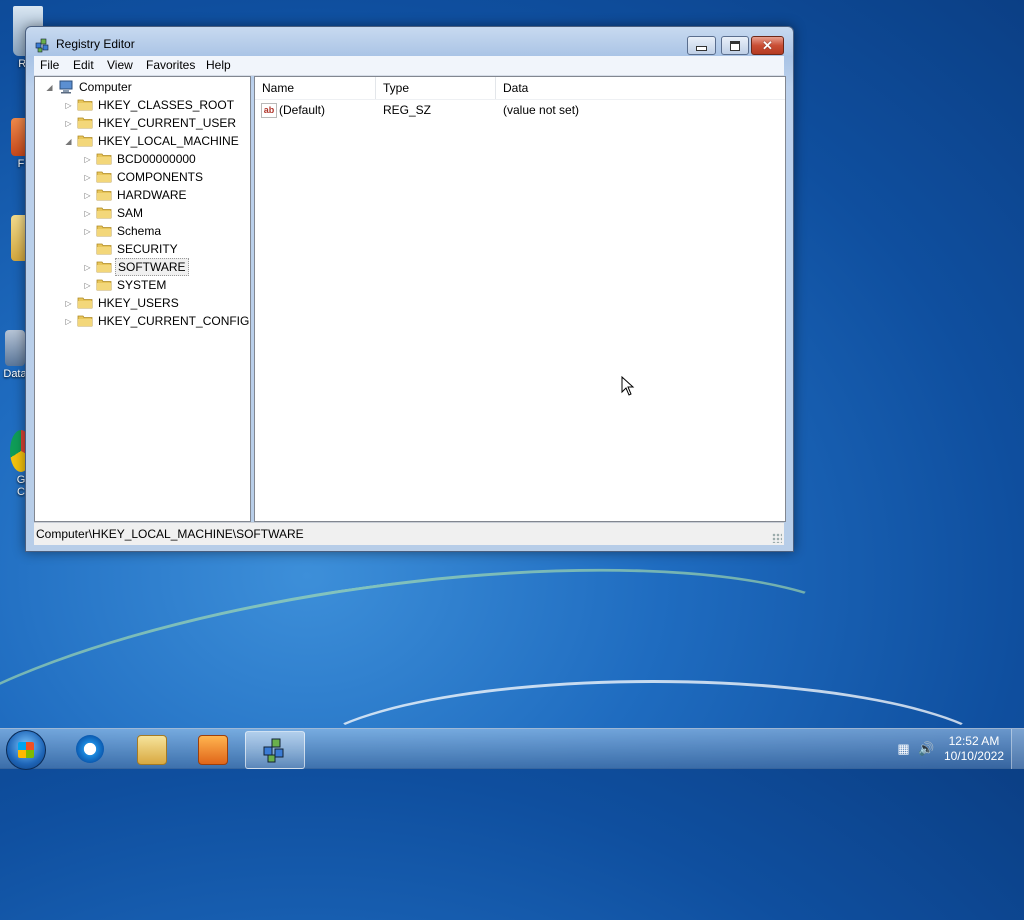  I want to click on system-tray: ▦ 🔊 12:52 AM 10/10/2022, so click(954, 749).